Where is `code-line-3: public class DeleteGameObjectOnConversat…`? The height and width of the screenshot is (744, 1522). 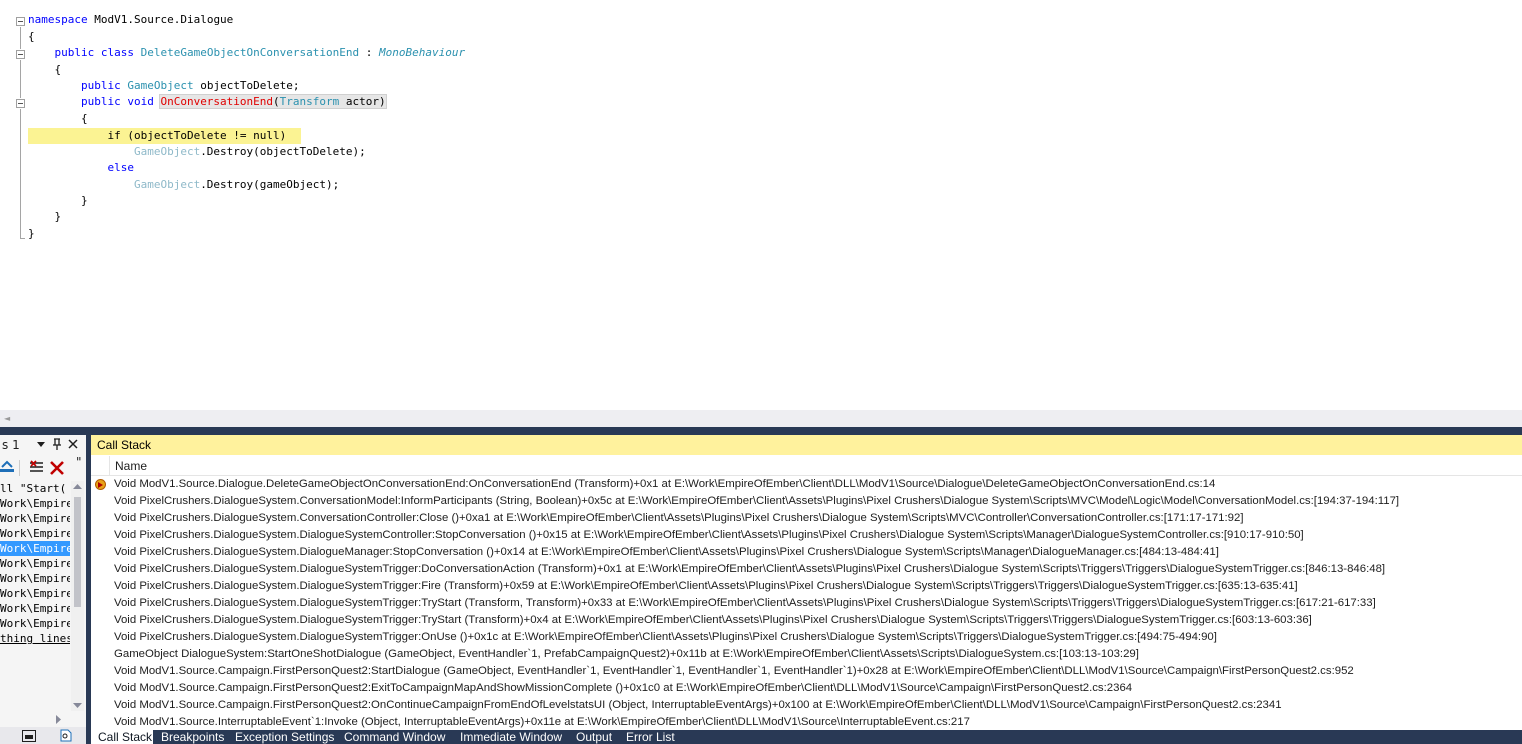
code-line-3: public class DeleteGameObjectOnConversat… is located at coordinates (247, 52).